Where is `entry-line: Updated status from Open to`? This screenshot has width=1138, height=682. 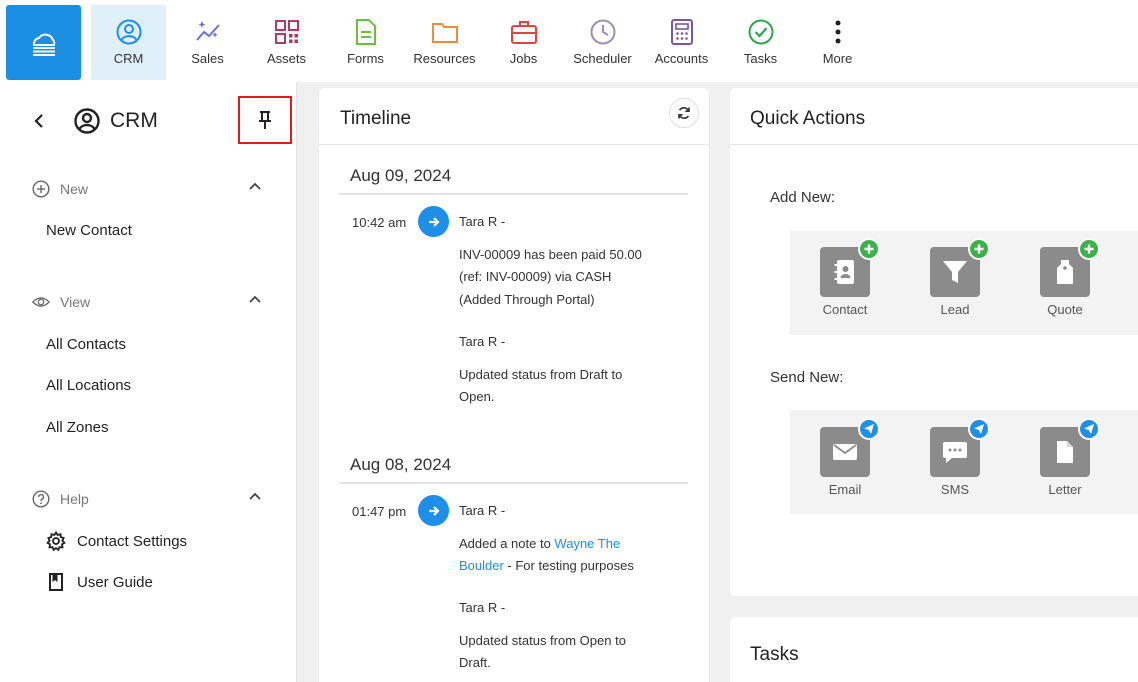
entry-line: Updated status from Open to is located at coordinates (542, 640).